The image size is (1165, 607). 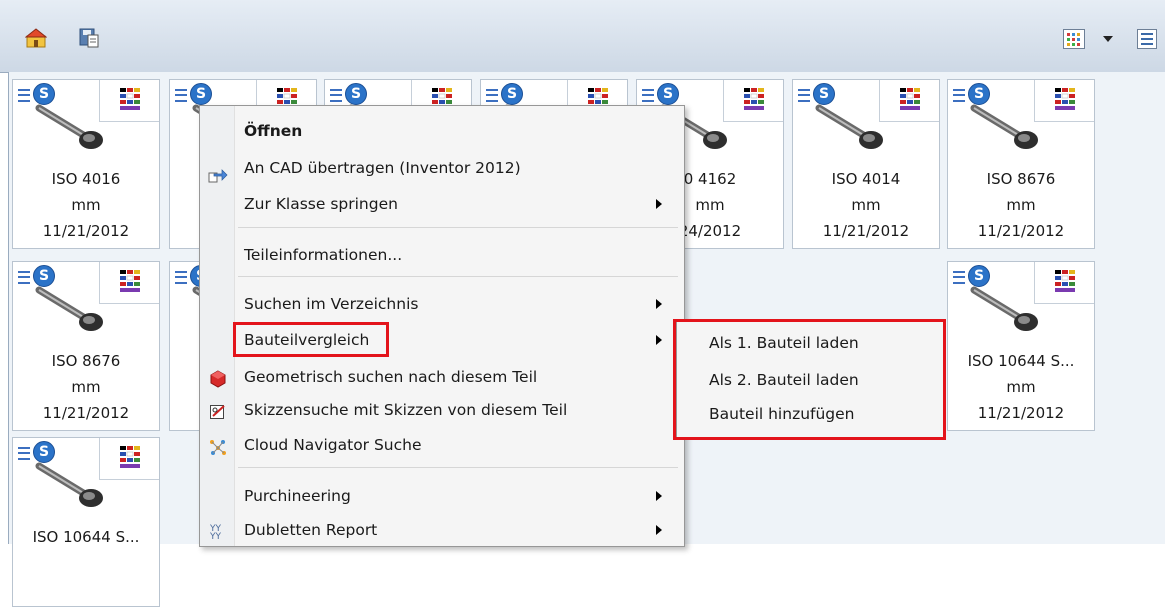 What do you see at coordinates (218, 379) in the screenshot?
I see `geometric-search-icon` at bounding box center [218, 379].